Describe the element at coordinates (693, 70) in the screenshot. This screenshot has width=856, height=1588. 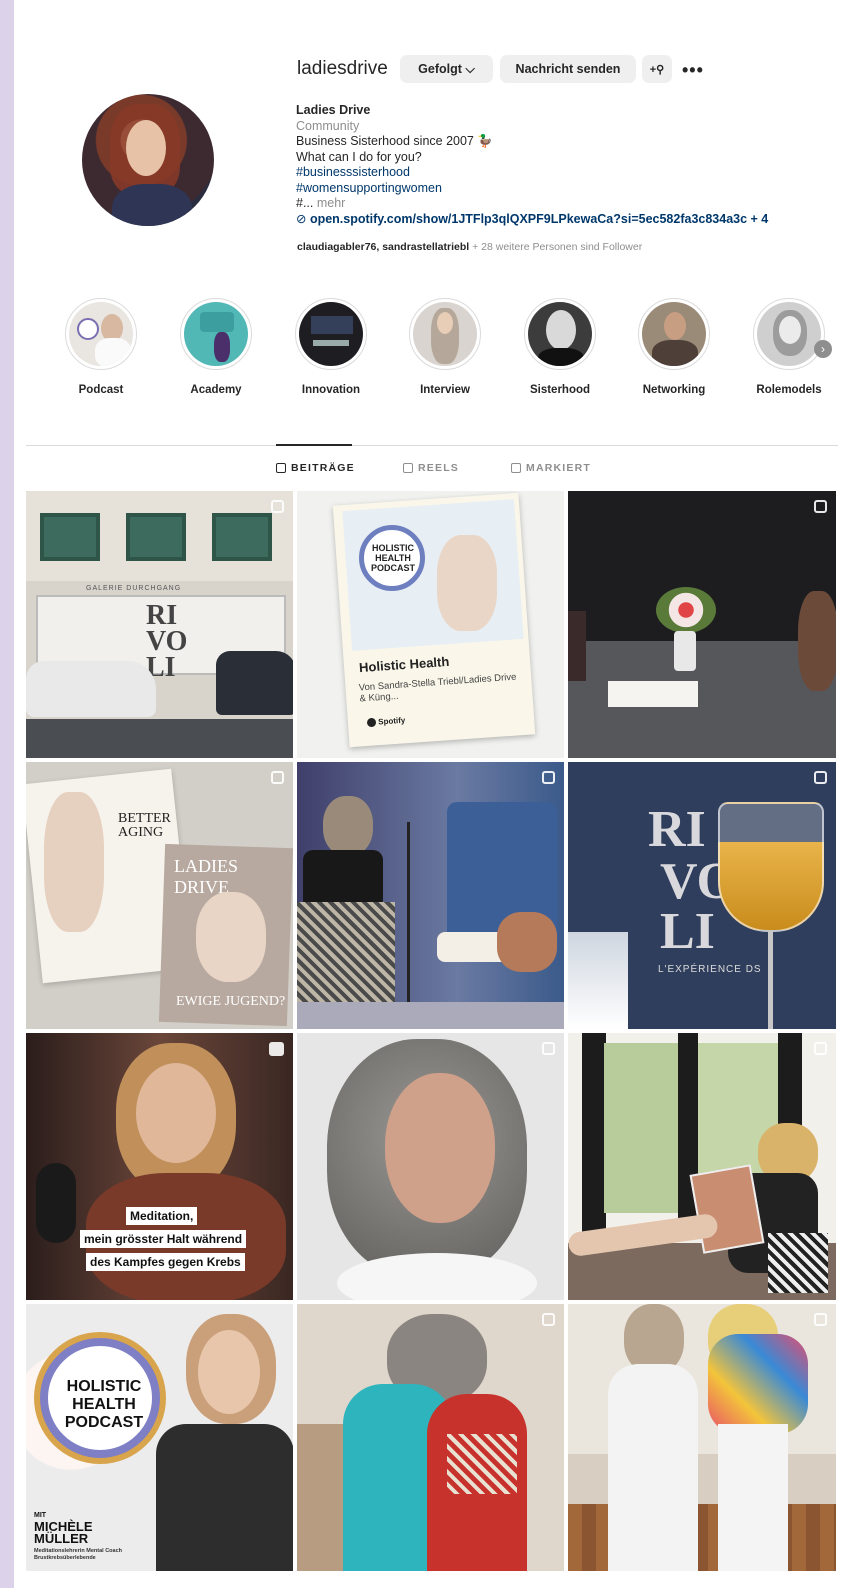
I see `more-options-icon: •••` at that location.